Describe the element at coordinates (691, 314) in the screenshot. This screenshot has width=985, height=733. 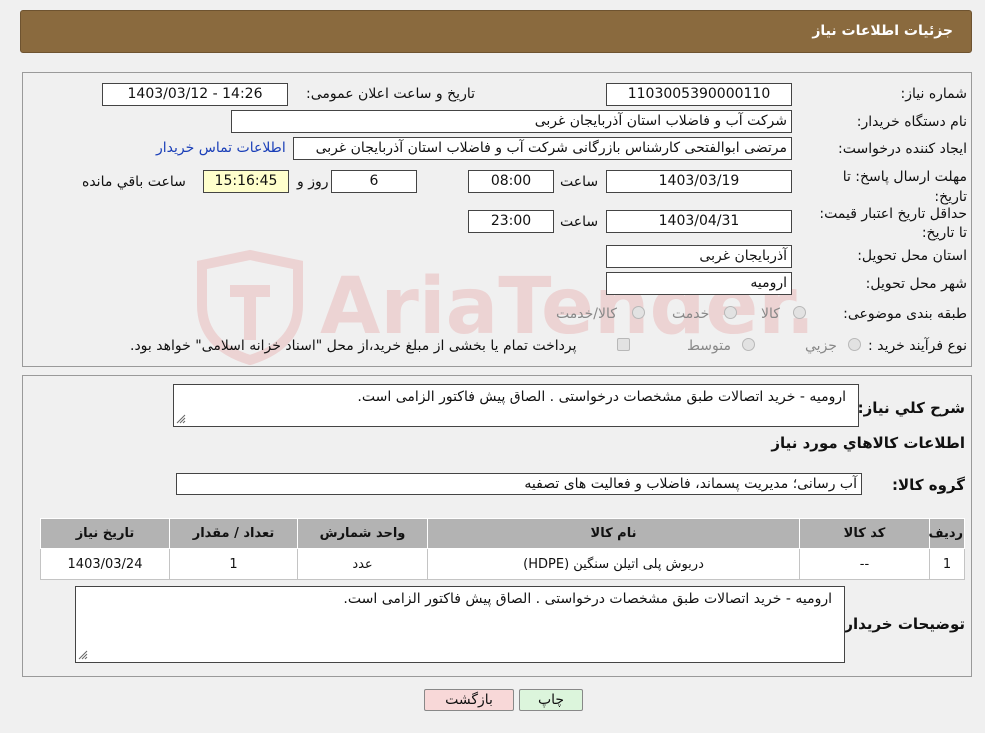
I see `category-option-service: خدمت` at that location.